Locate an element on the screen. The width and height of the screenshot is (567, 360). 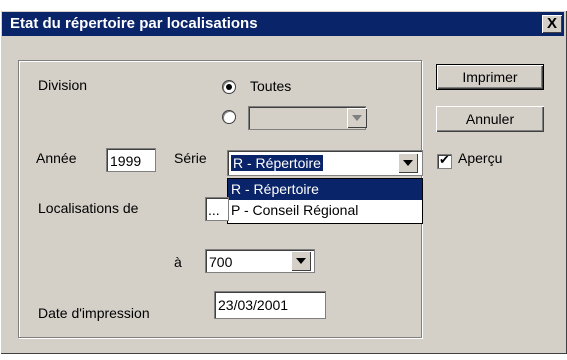
division-all-label: Toutes is located at coordinates (271, 86).